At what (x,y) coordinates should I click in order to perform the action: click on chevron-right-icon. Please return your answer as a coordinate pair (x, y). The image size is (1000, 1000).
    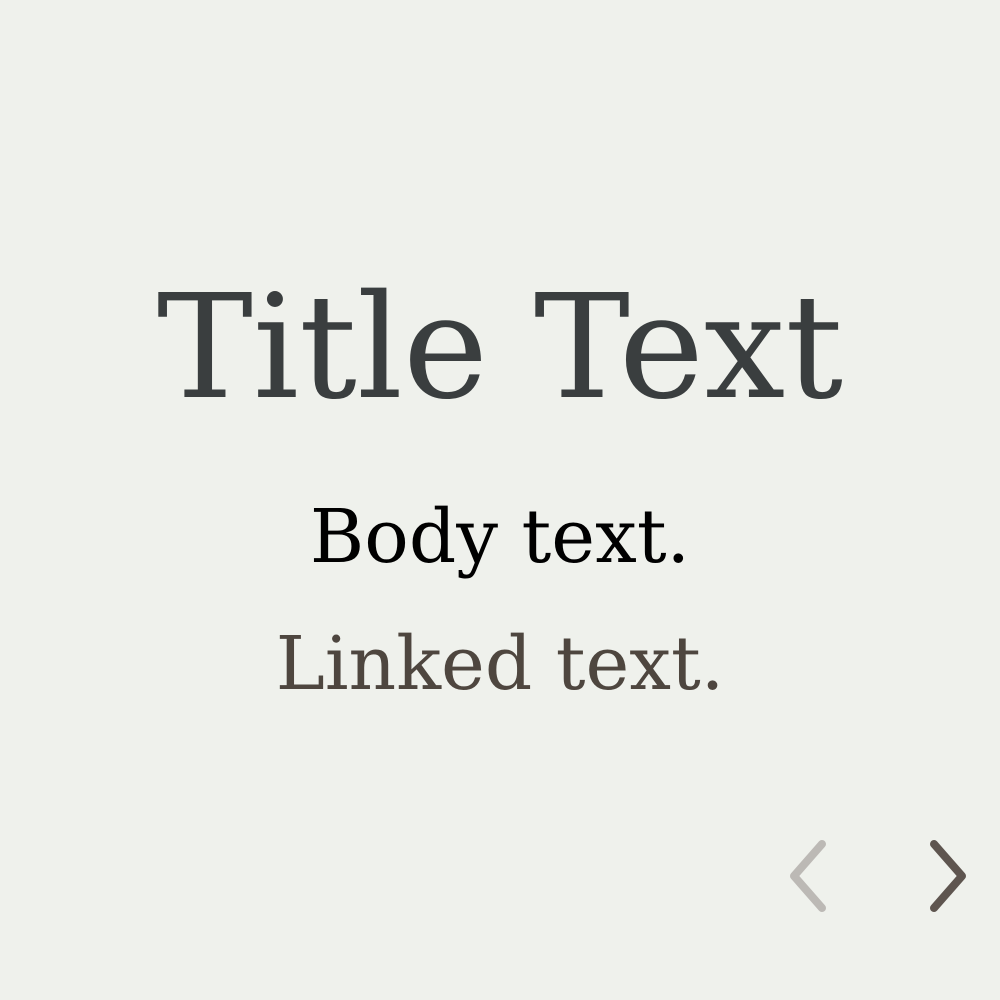
    Looking at the image, I should click on (948, 876).